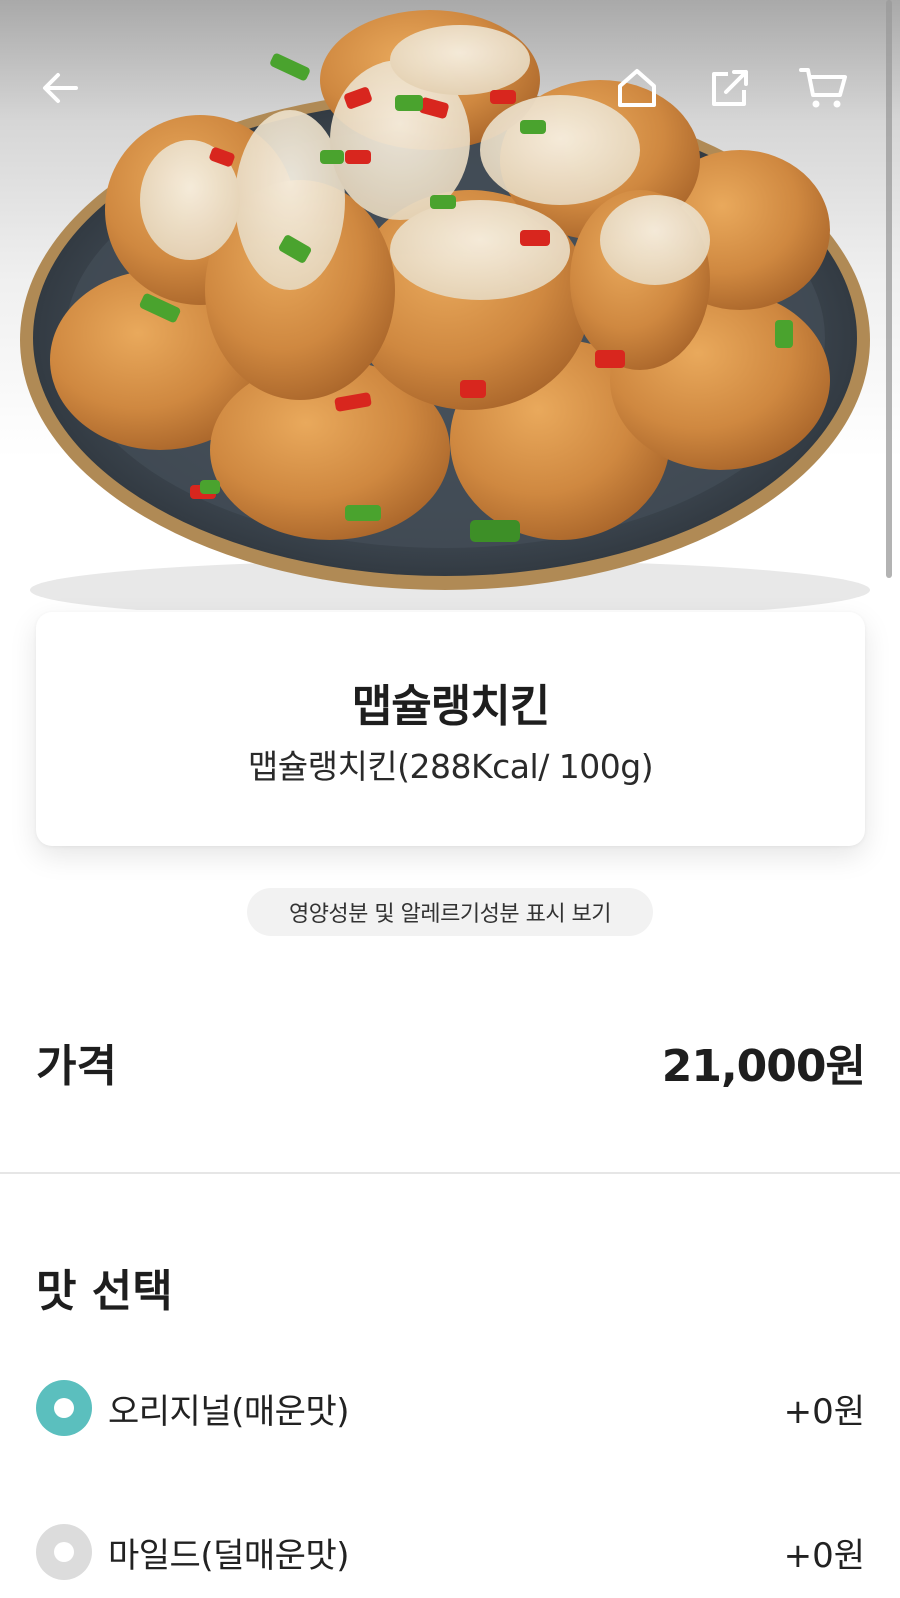 This screenshot has height=1598, width=900. I want to click on section-divider, so click(450, 1173).